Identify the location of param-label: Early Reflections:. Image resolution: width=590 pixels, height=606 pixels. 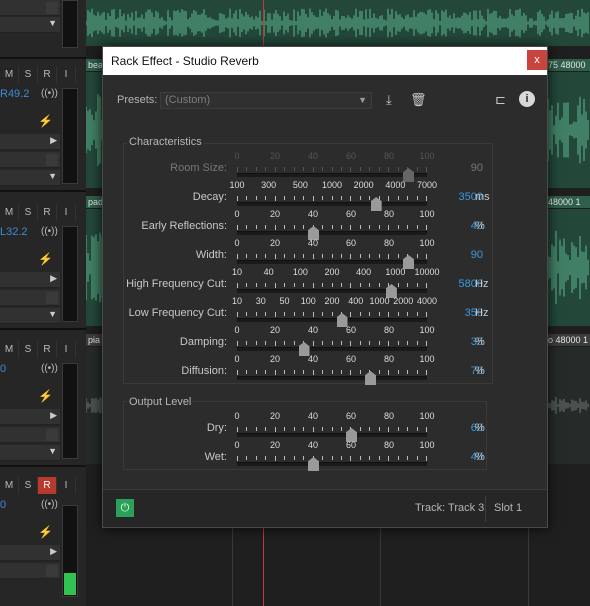
(184, 226).